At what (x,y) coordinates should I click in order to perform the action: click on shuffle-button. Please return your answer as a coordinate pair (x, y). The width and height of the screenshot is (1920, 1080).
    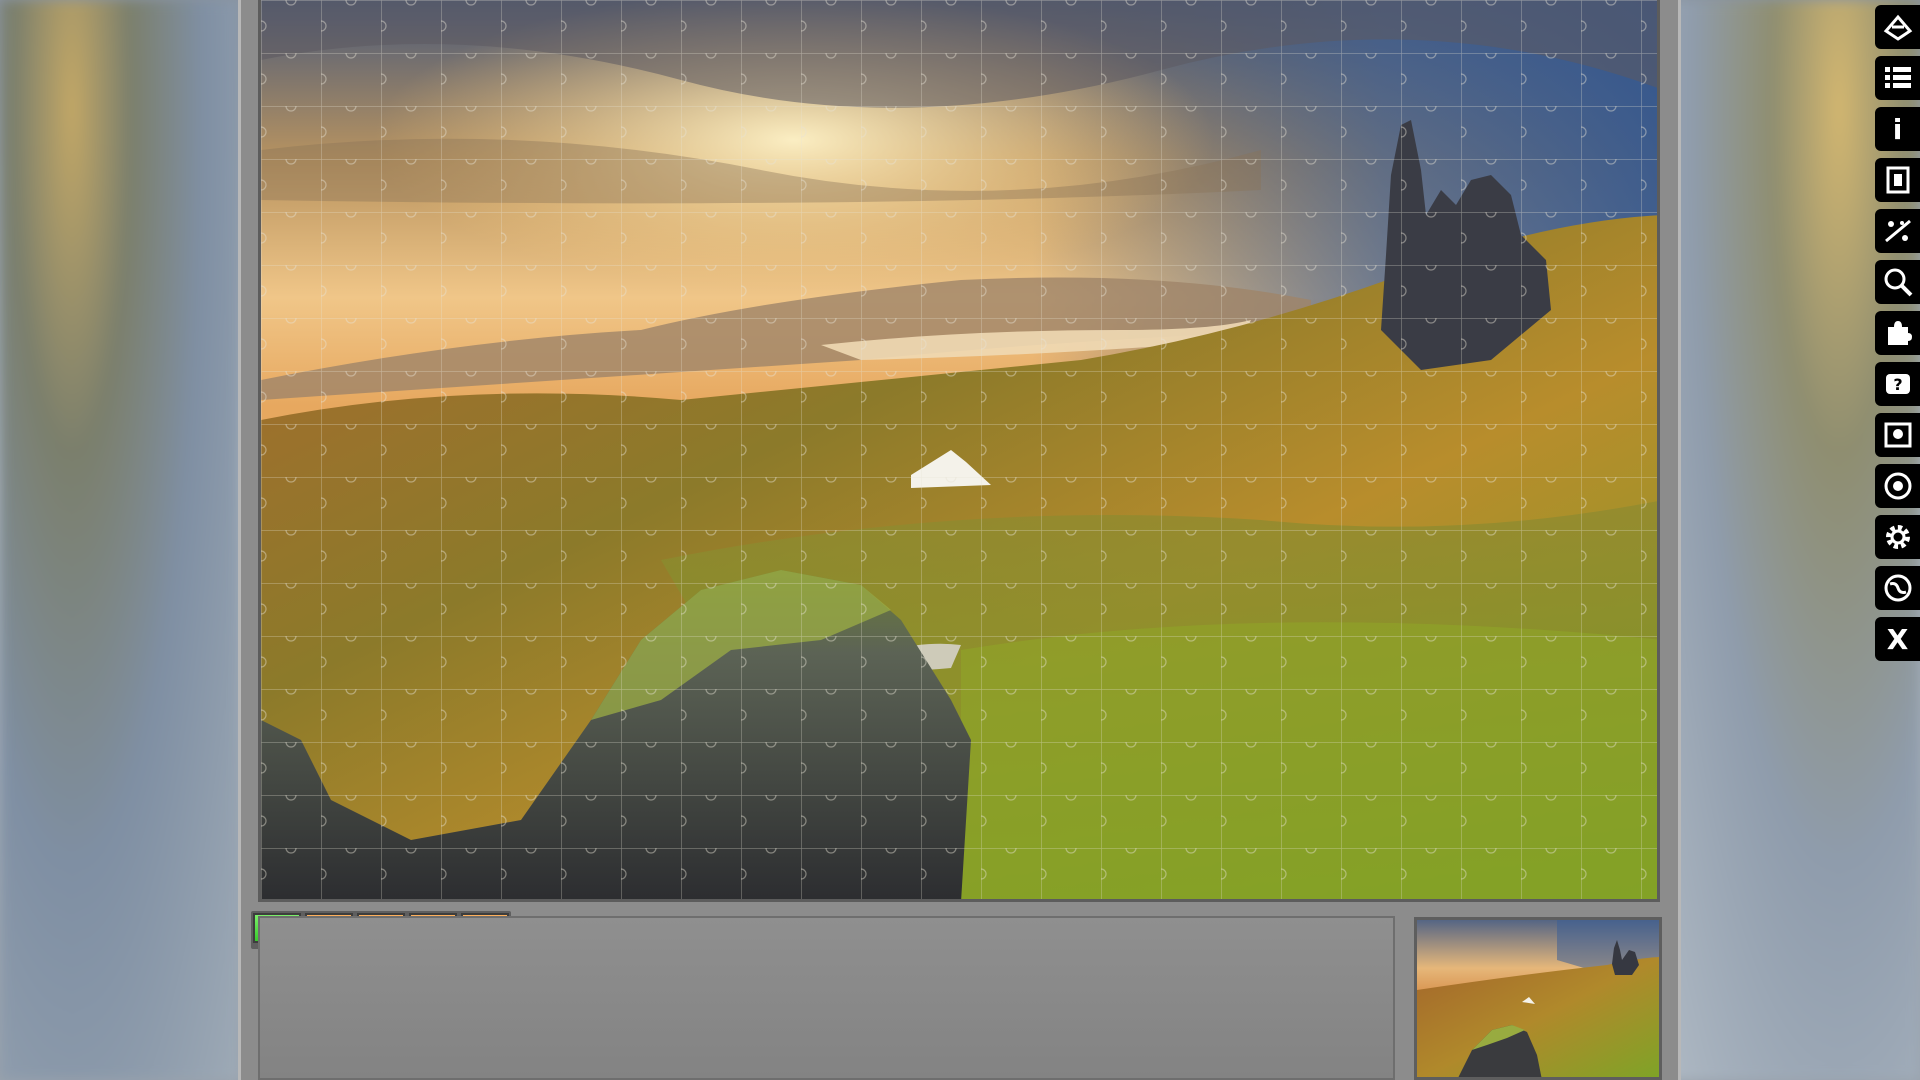
    Looking at the image, I should click on (1897, 27).